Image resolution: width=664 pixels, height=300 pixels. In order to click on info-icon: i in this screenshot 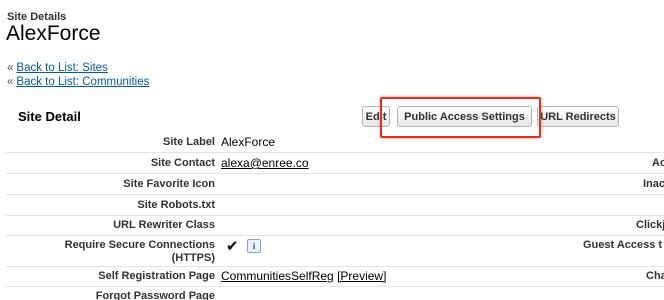, I will do `click(254, 246)`.